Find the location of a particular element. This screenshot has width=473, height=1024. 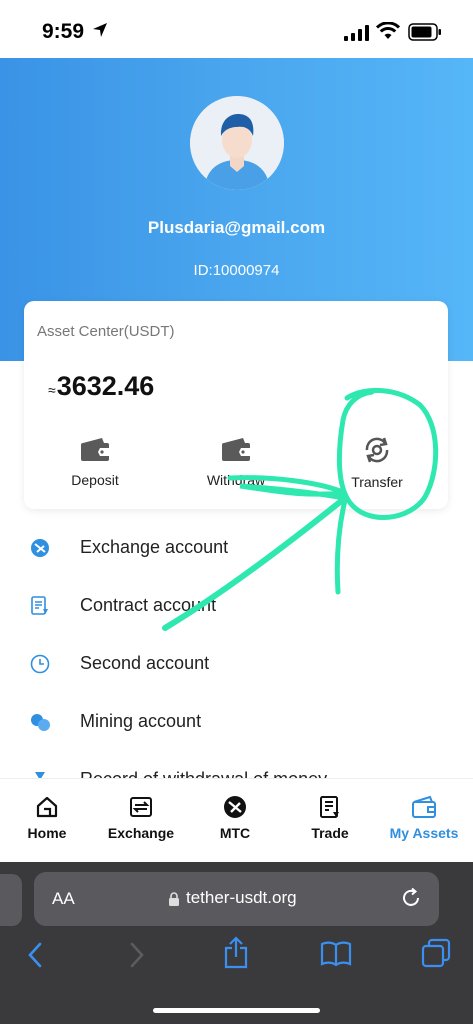

tab-label: My Assets is located at coordinates (424, 833).